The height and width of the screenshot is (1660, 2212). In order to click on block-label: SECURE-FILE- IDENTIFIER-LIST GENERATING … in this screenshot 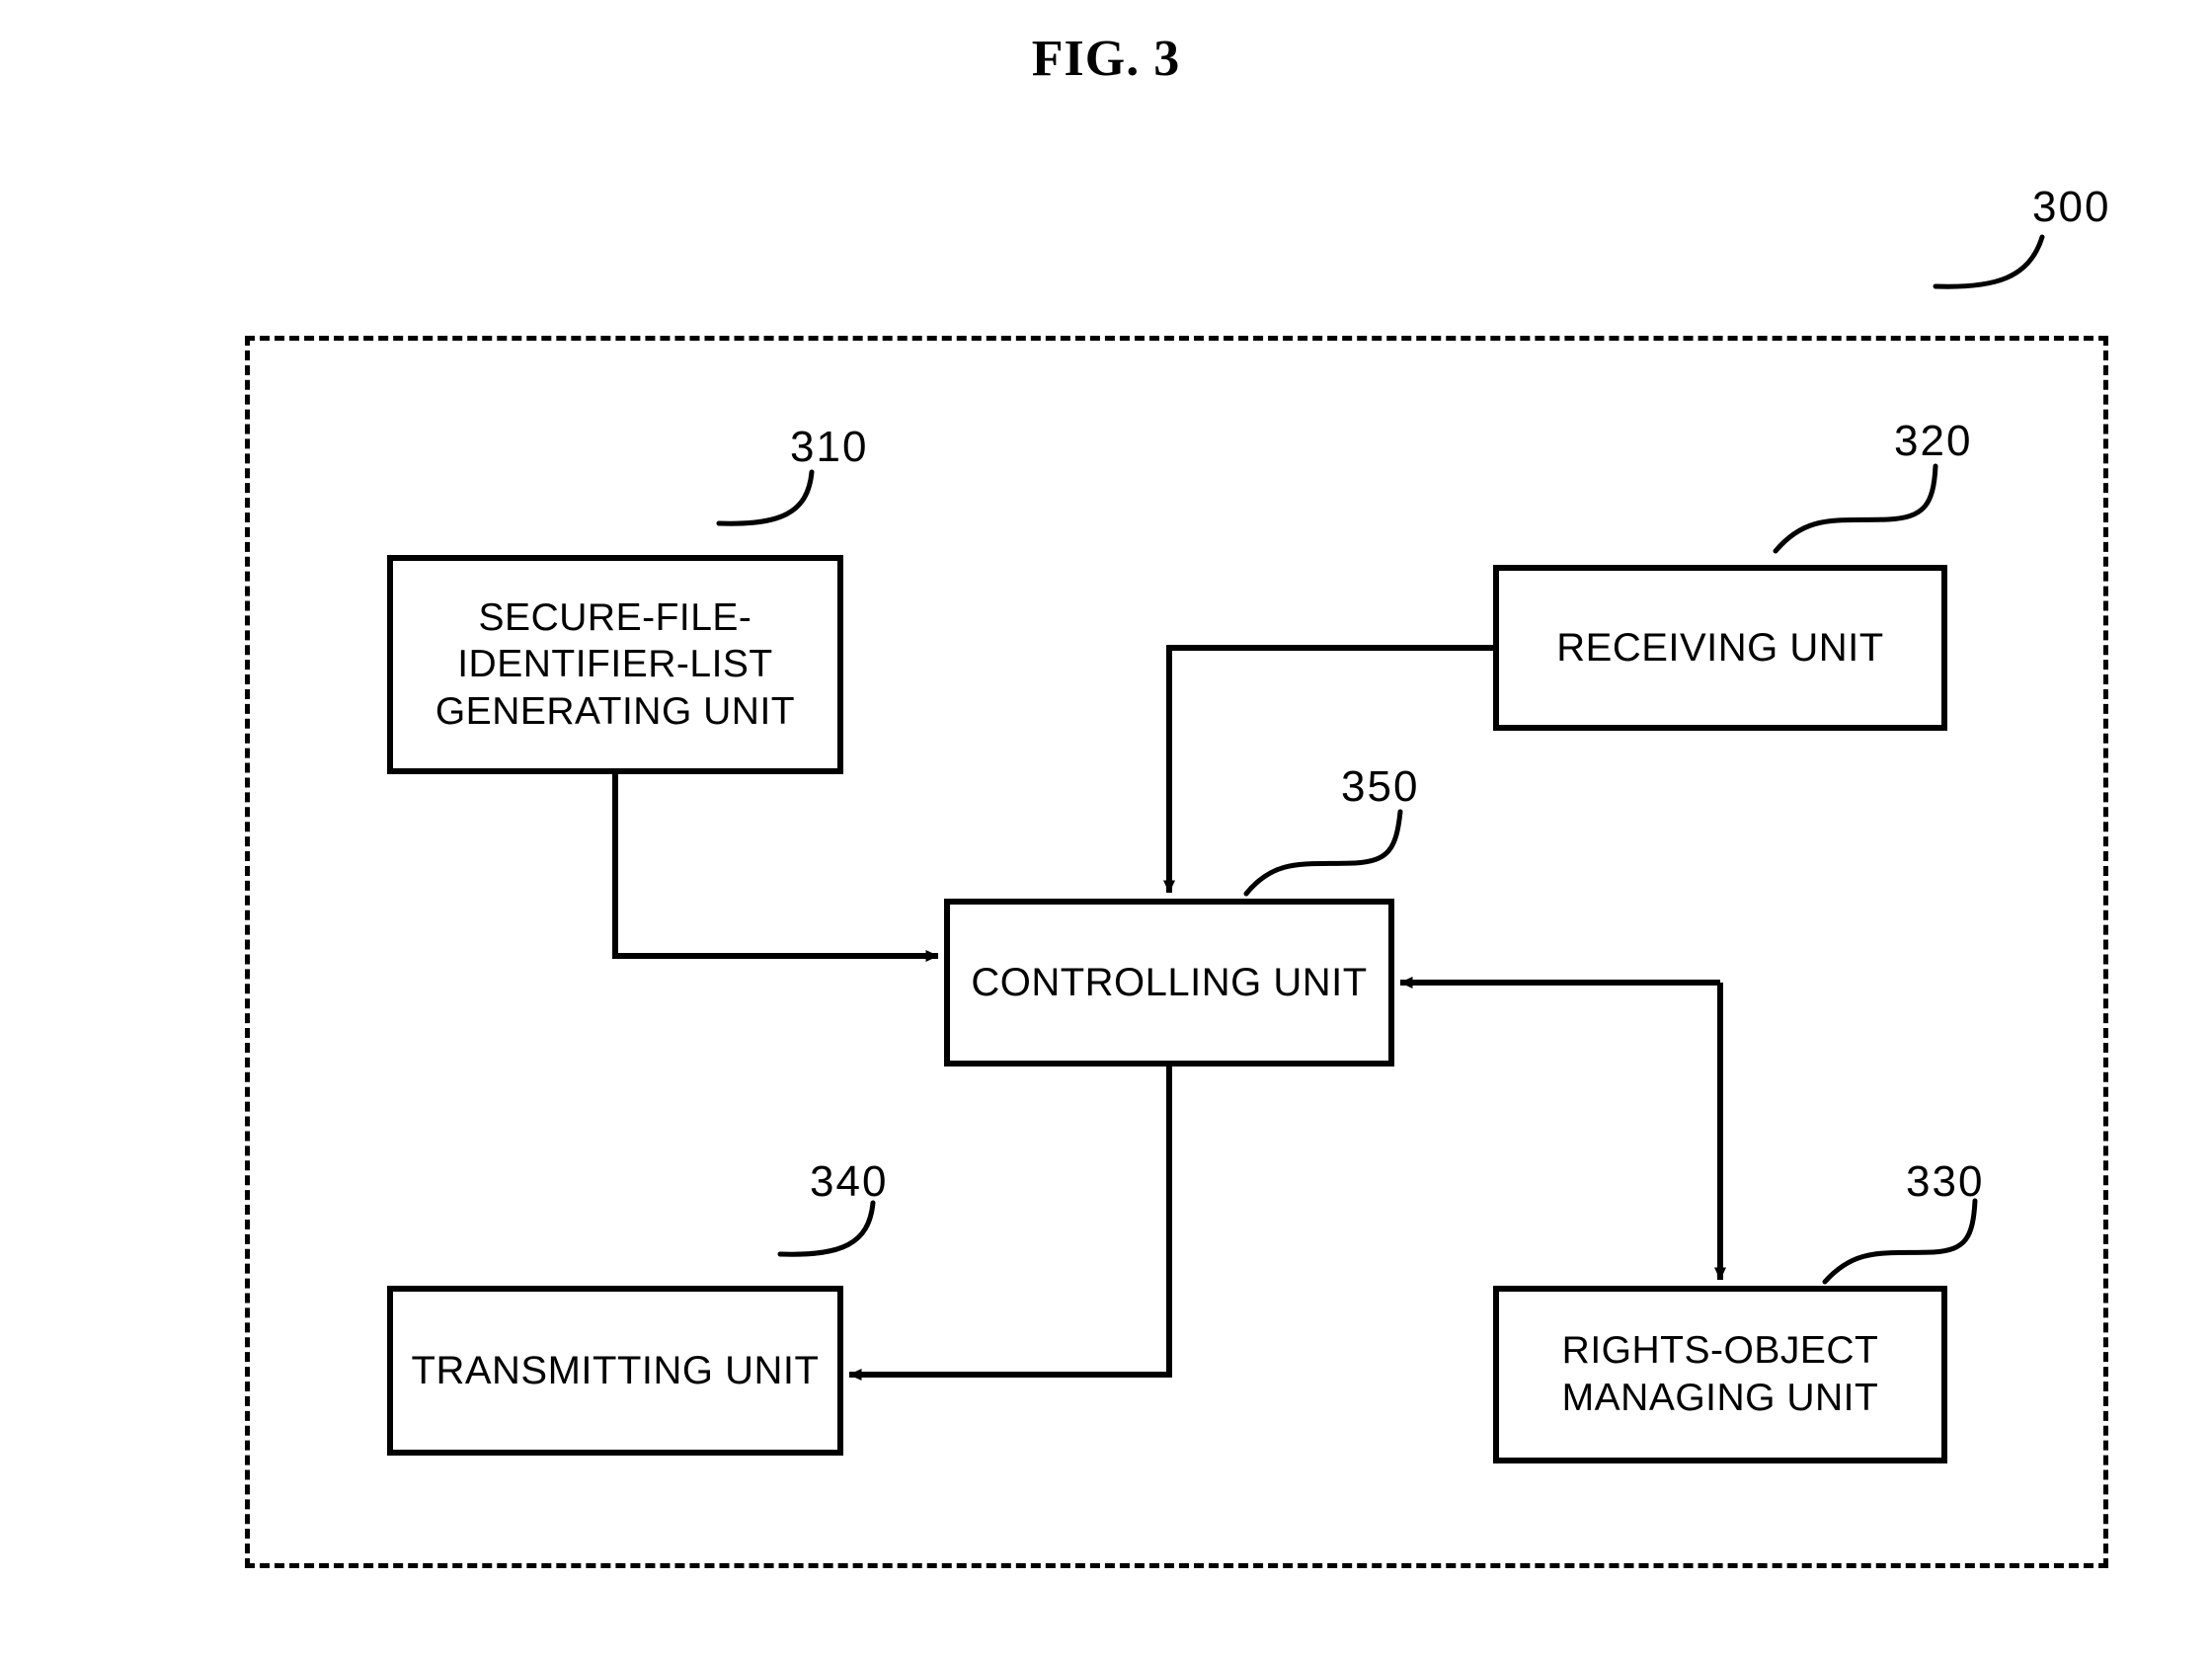, I will do `click(615, 664)`.